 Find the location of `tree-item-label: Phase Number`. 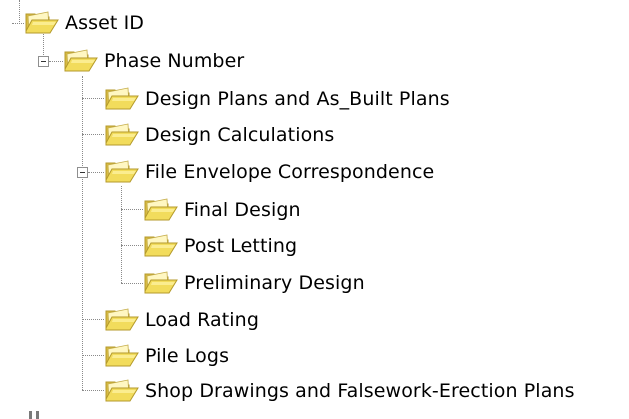

tree-item-label: Phase Number is located at coordinates (174, 61).